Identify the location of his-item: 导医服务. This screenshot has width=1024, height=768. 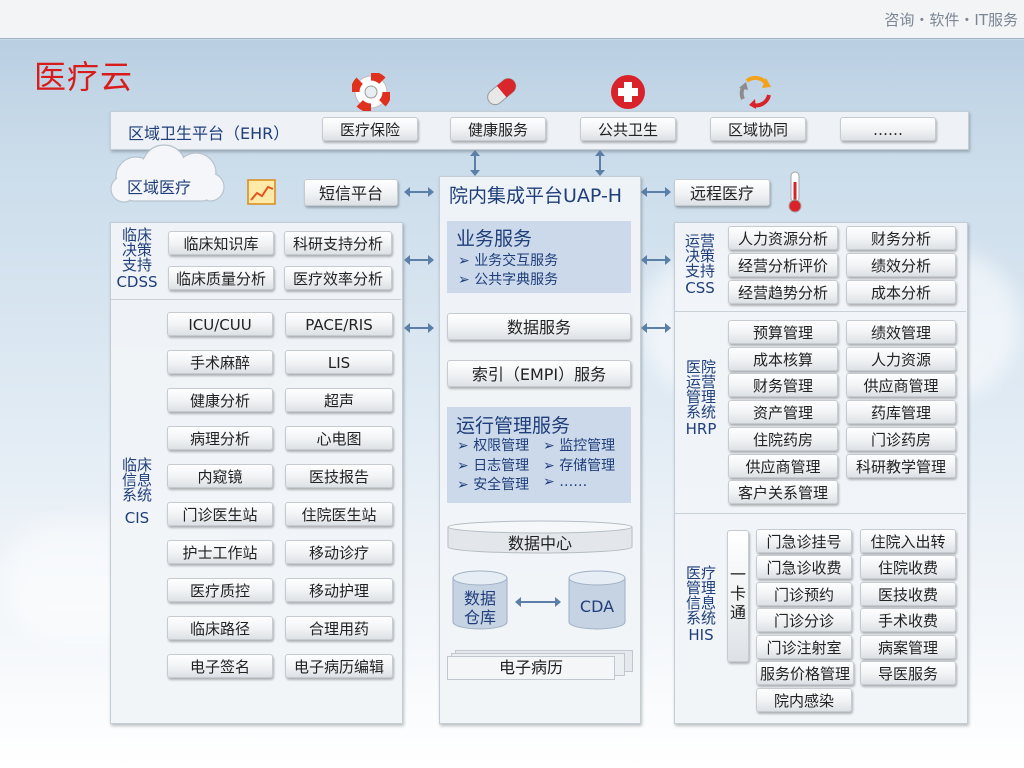
(908, 673).